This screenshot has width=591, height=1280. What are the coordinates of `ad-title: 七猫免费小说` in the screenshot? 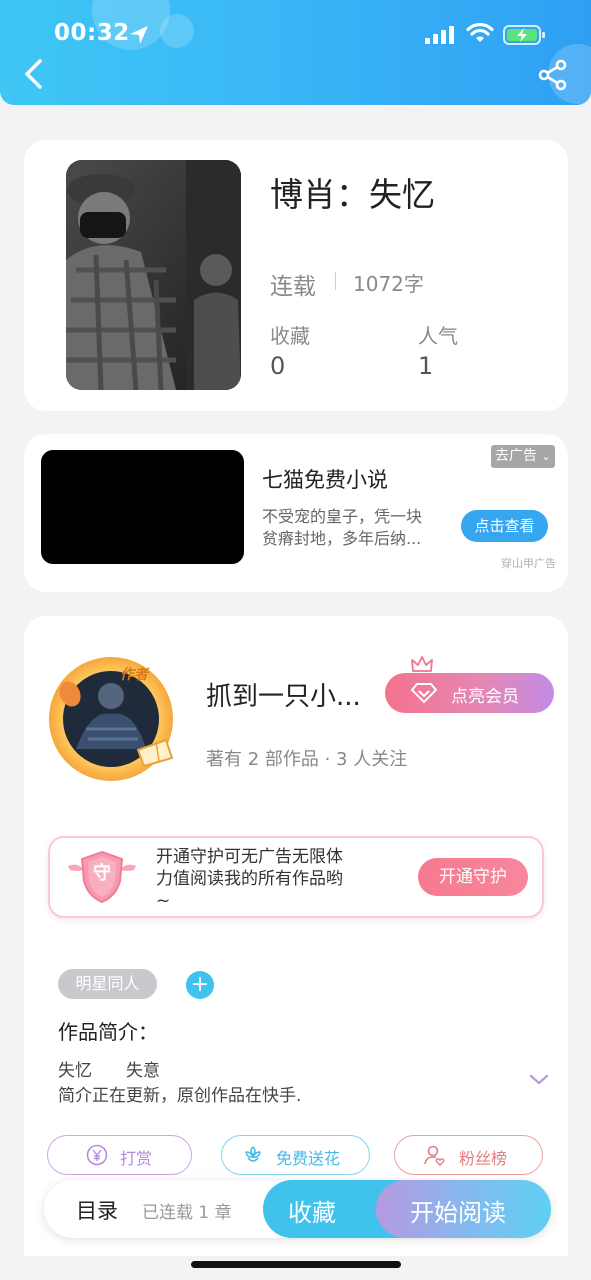 It's located at (325, 480).